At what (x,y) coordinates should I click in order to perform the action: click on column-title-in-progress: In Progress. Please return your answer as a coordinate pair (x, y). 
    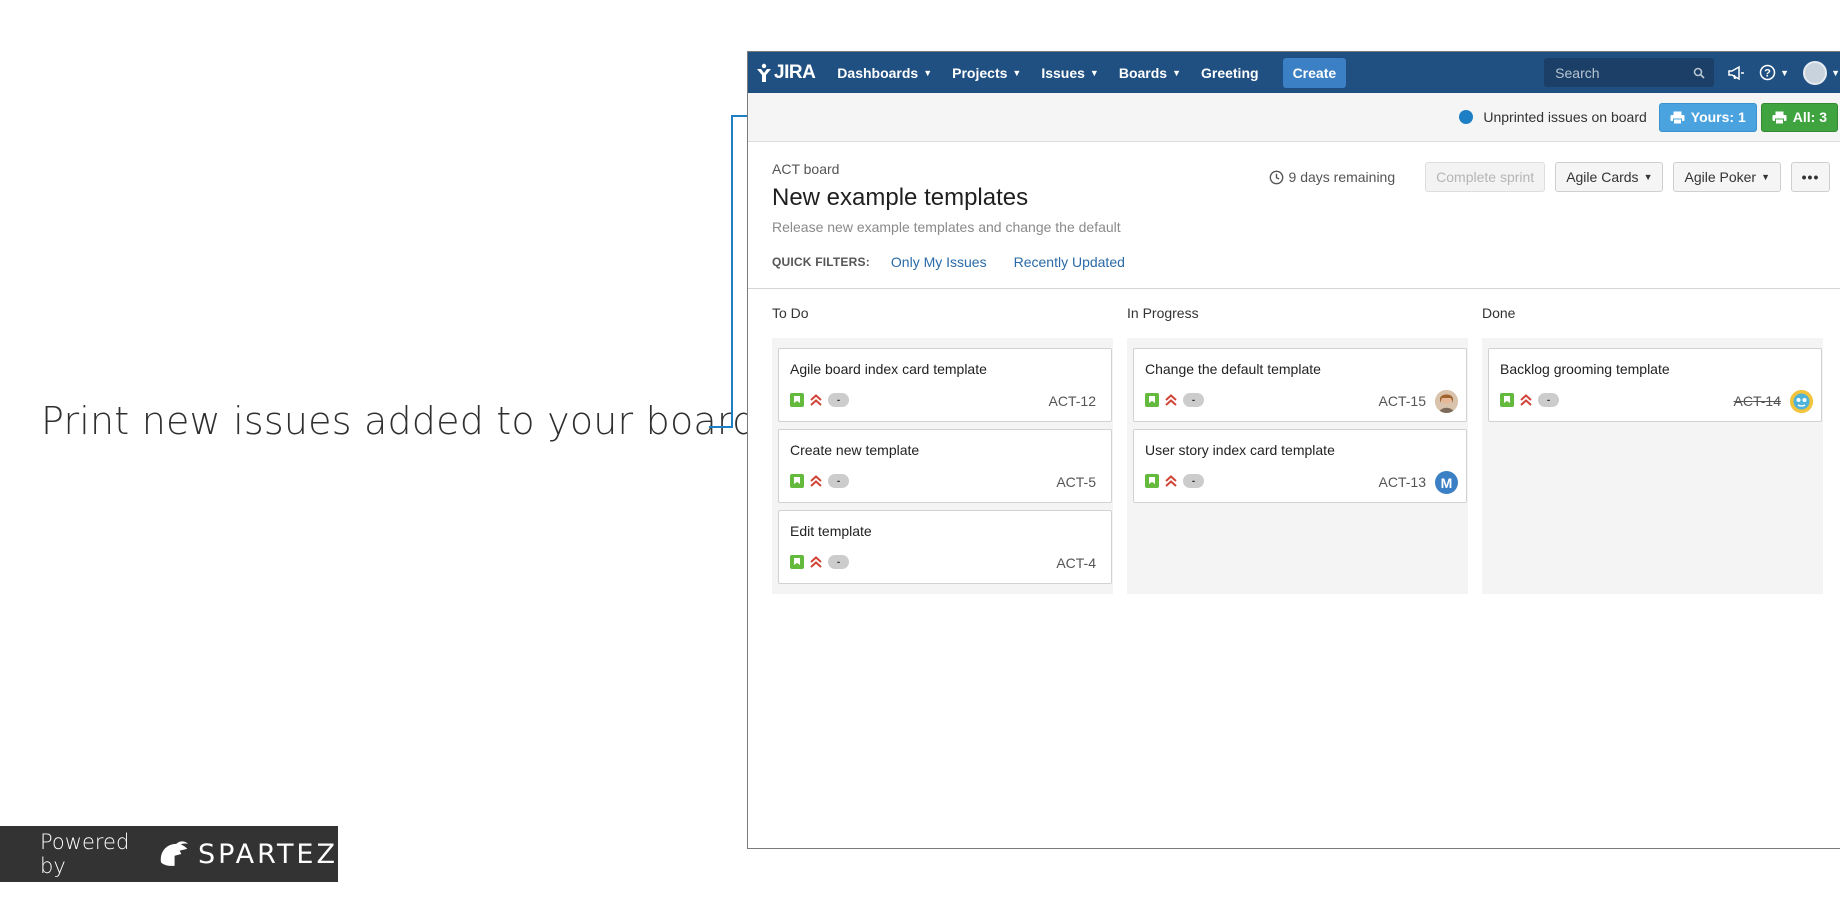
    Looking at the image, I should click on (1163, 313).